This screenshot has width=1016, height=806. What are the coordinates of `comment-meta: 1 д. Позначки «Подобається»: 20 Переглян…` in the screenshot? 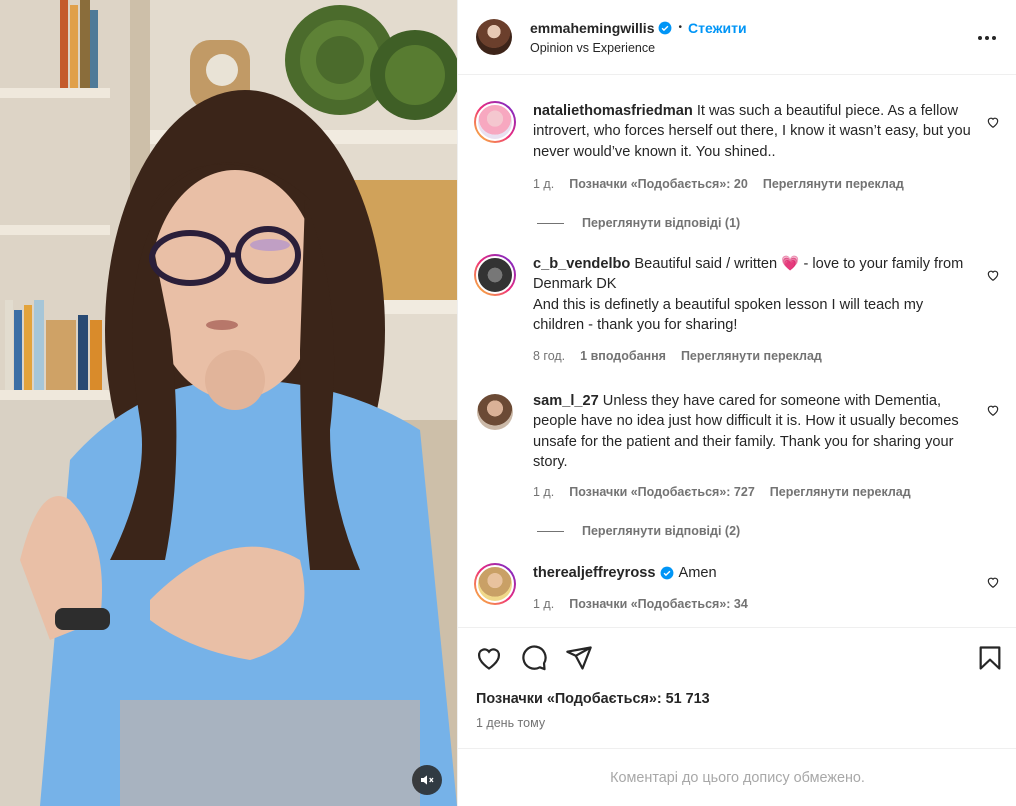 It's located at (726, 184).